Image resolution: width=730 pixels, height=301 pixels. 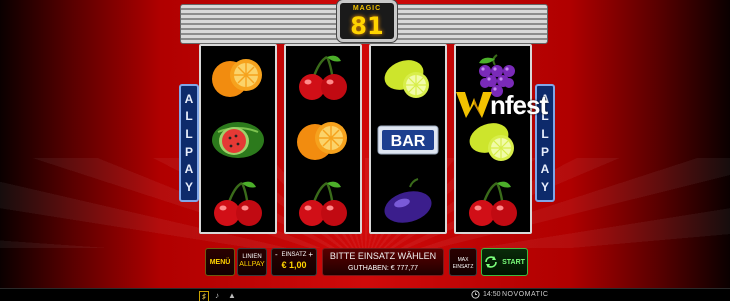 I want to click on max-stake-button: MAX EINSATZ, so click(x=463, y=262).